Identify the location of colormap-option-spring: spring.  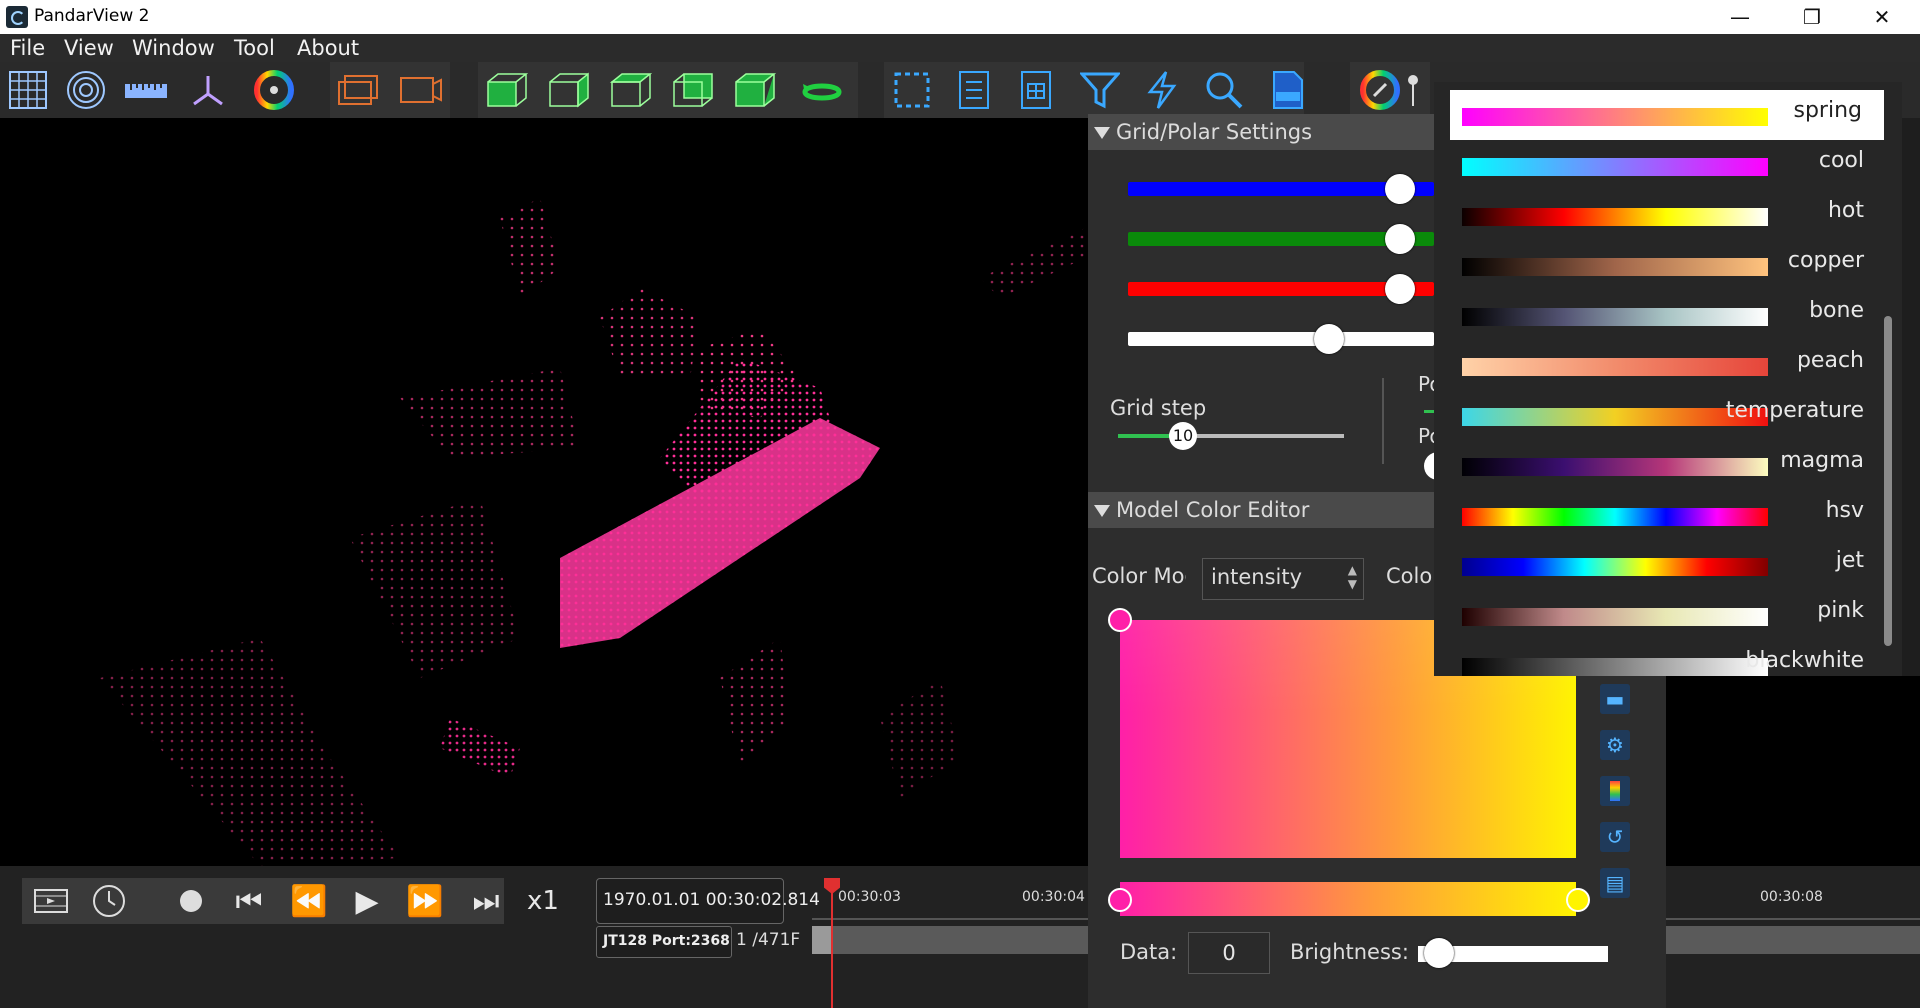
(1667, 115).